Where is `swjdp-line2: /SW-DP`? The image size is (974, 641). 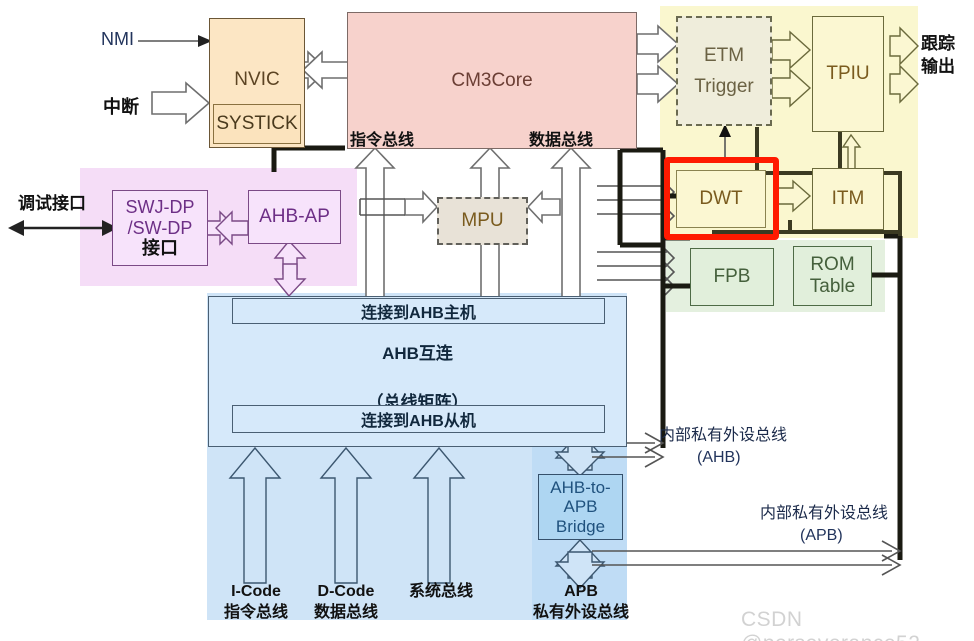 swjdp-line2: /SW-DP is located at coordinates (160, 227).